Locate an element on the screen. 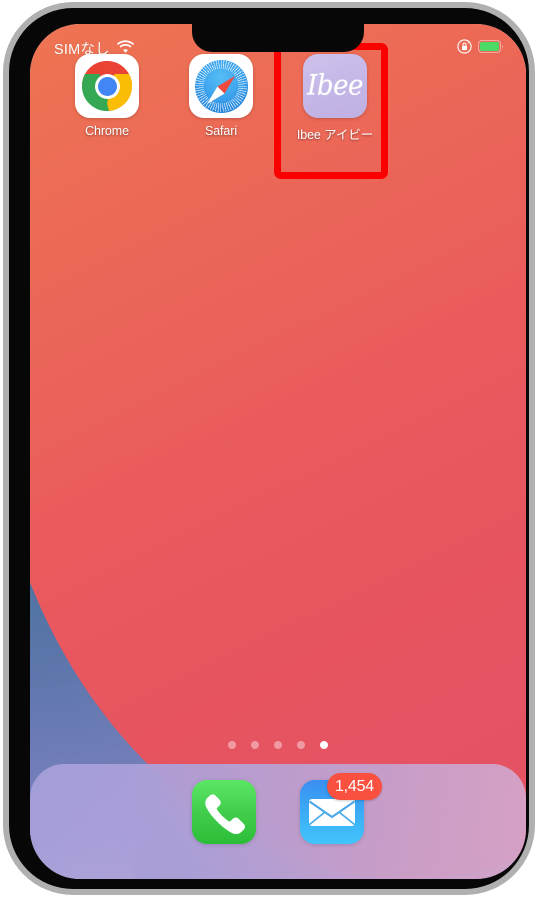 The height and width of the screenshot is (897, 538). notch is located at coordinates (278, 38).